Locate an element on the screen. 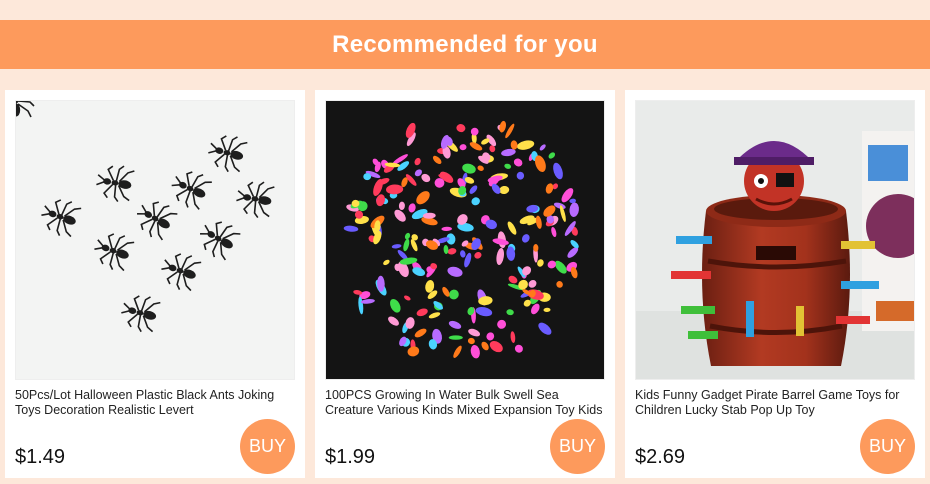 Image resolution: width=930 pixels, height=484 pixels. section-title: Recommended for you is located at coordinates (465, 44).